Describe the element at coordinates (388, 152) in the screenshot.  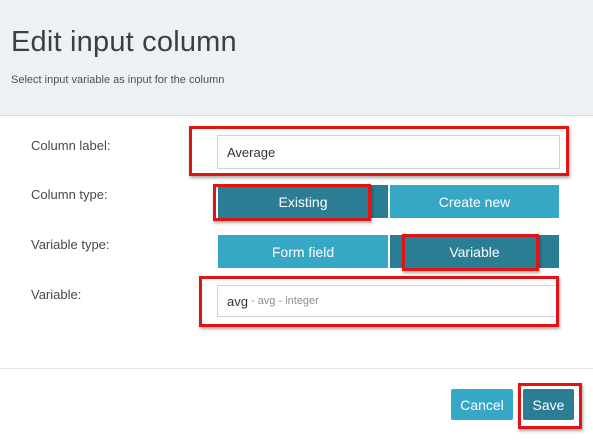
I see `column-label-input: Average` at that location.